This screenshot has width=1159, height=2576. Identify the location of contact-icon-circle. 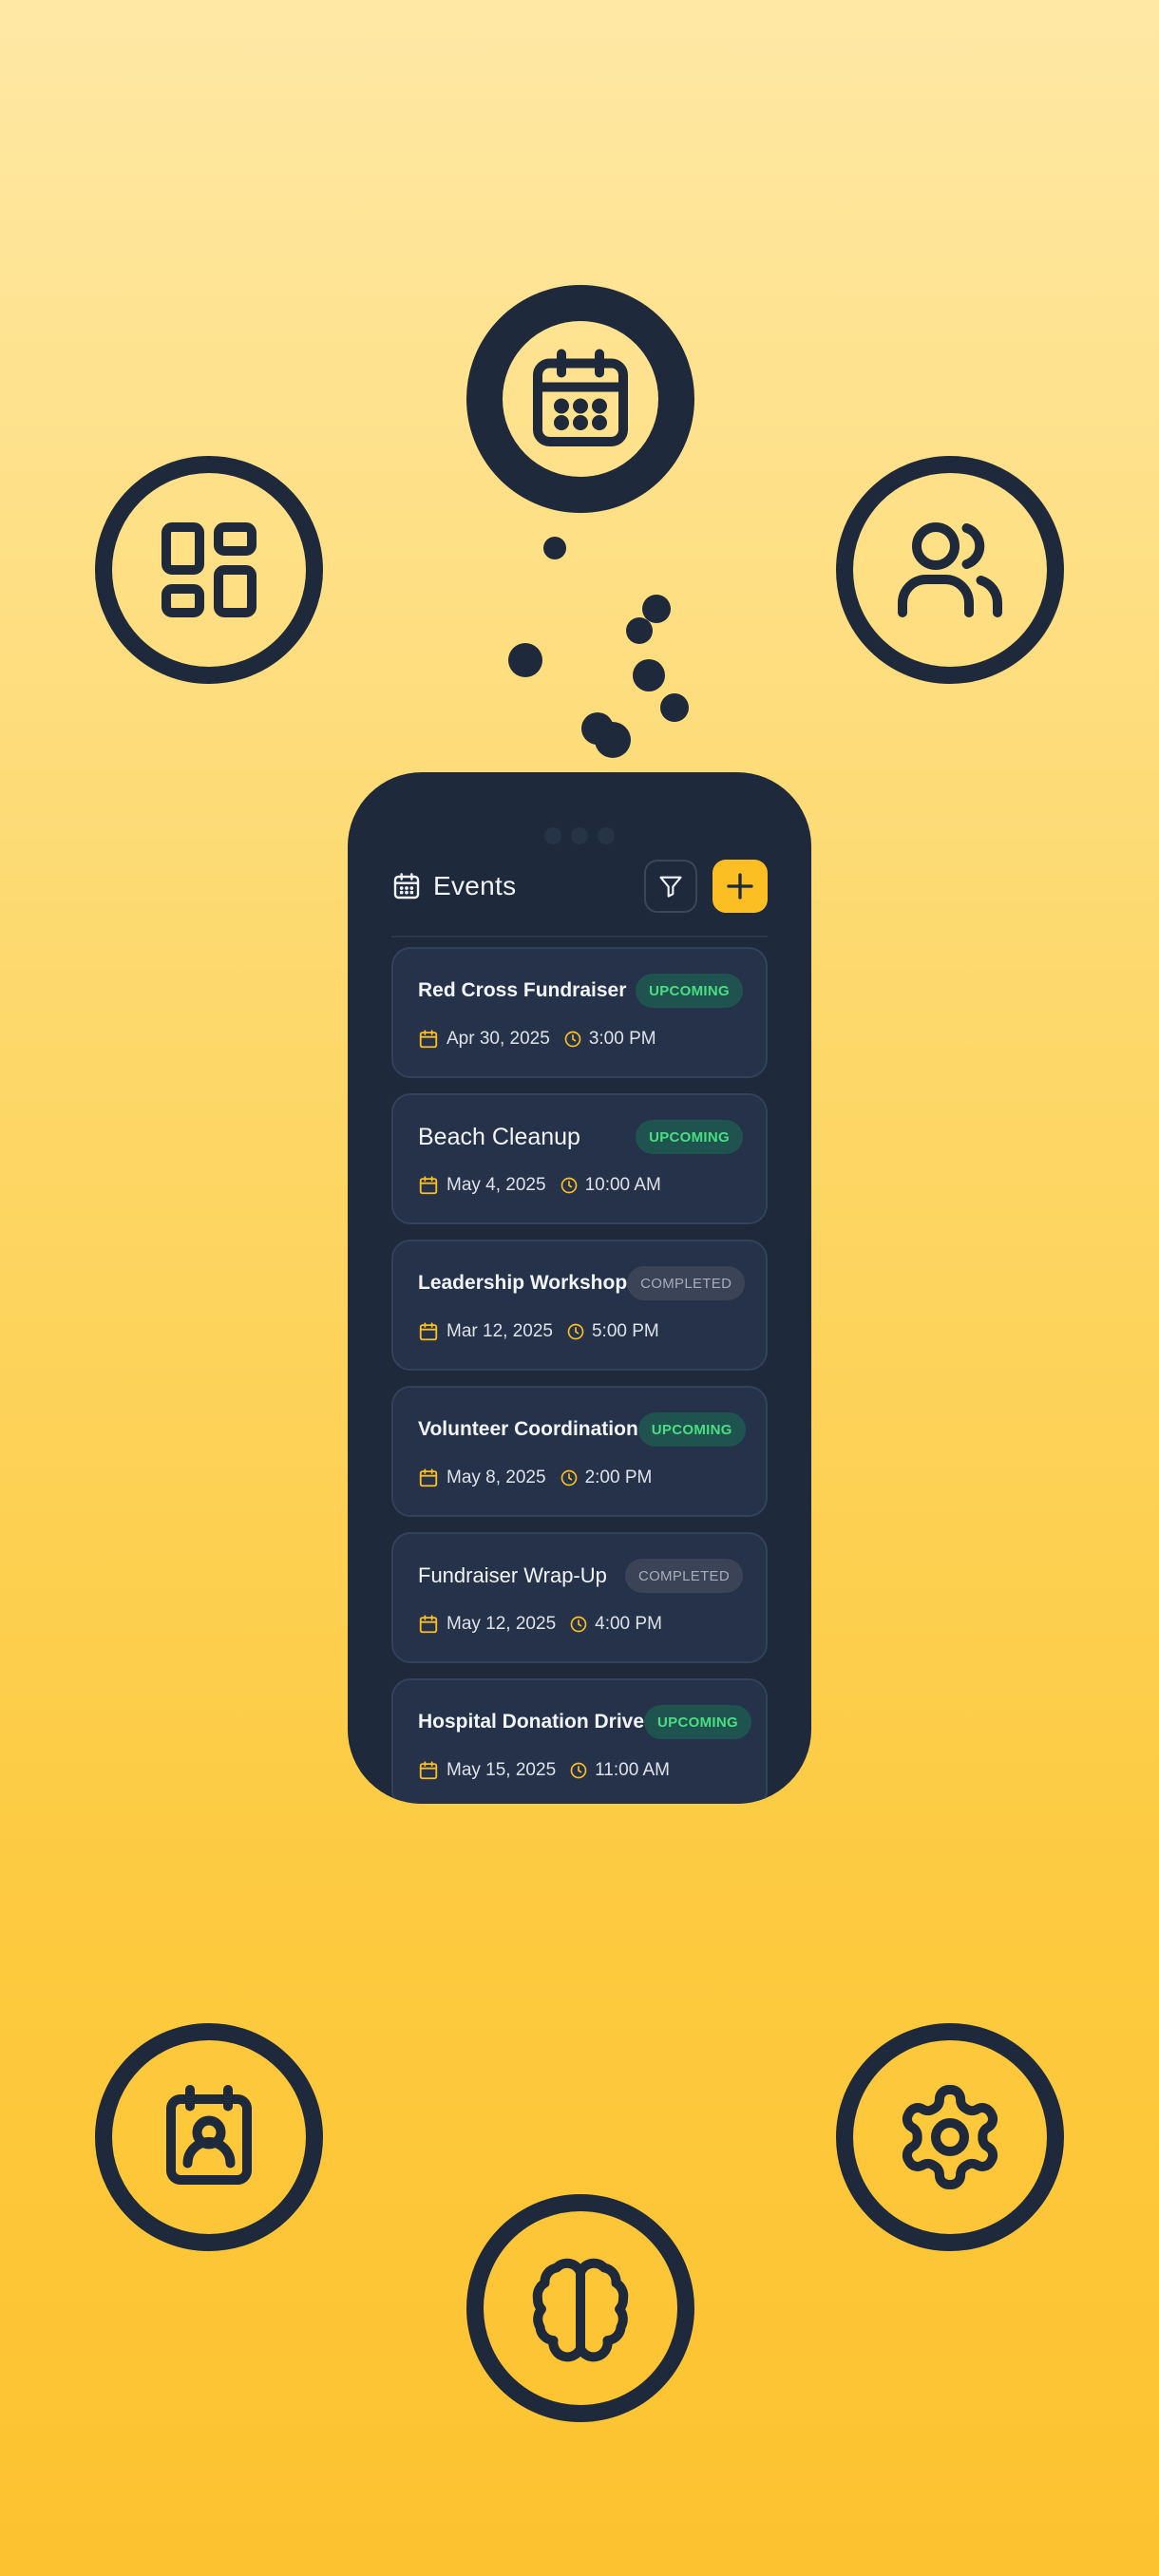
(209, 2137).